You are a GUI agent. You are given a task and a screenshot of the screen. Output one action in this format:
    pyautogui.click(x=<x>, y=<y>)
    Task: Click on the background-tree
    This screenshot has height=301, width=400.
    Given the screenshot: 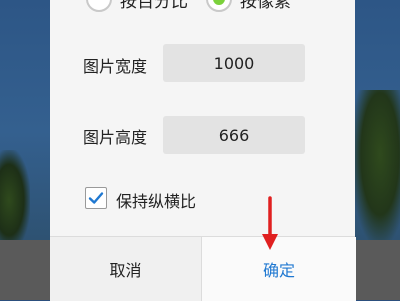 What is the action you would take?
    pyautogui.click(x=375, y=170)
    